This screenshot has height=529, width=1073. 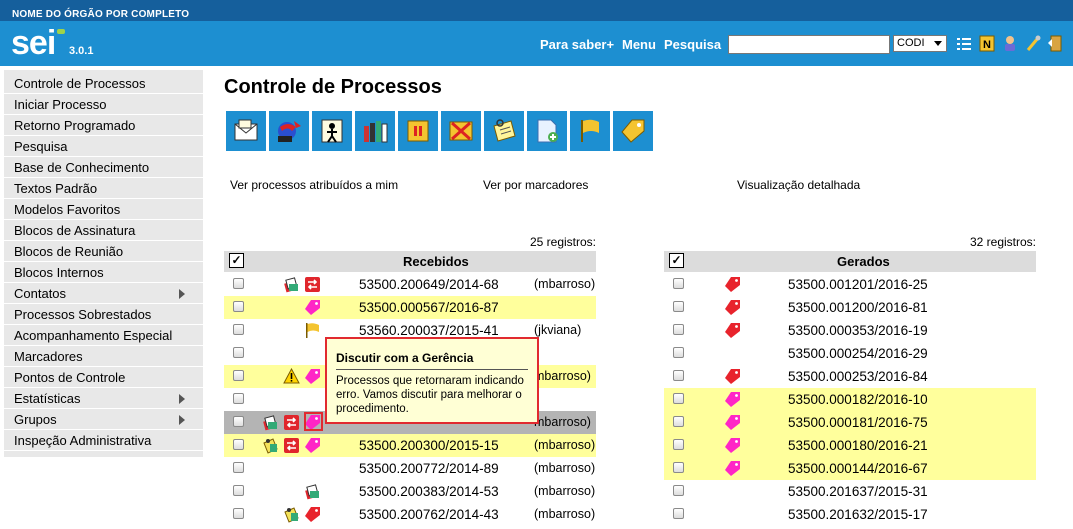 I want to click on para-saber-link: Para saber+, so click(x=577, y=44).